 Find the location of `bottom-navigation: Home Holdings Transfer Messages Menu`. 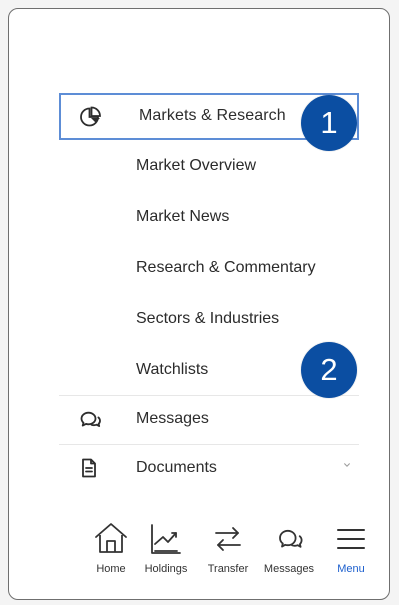

bottom-navigation: Home Holdings Transfer Messages Menu is located at coordinates (227, 551).